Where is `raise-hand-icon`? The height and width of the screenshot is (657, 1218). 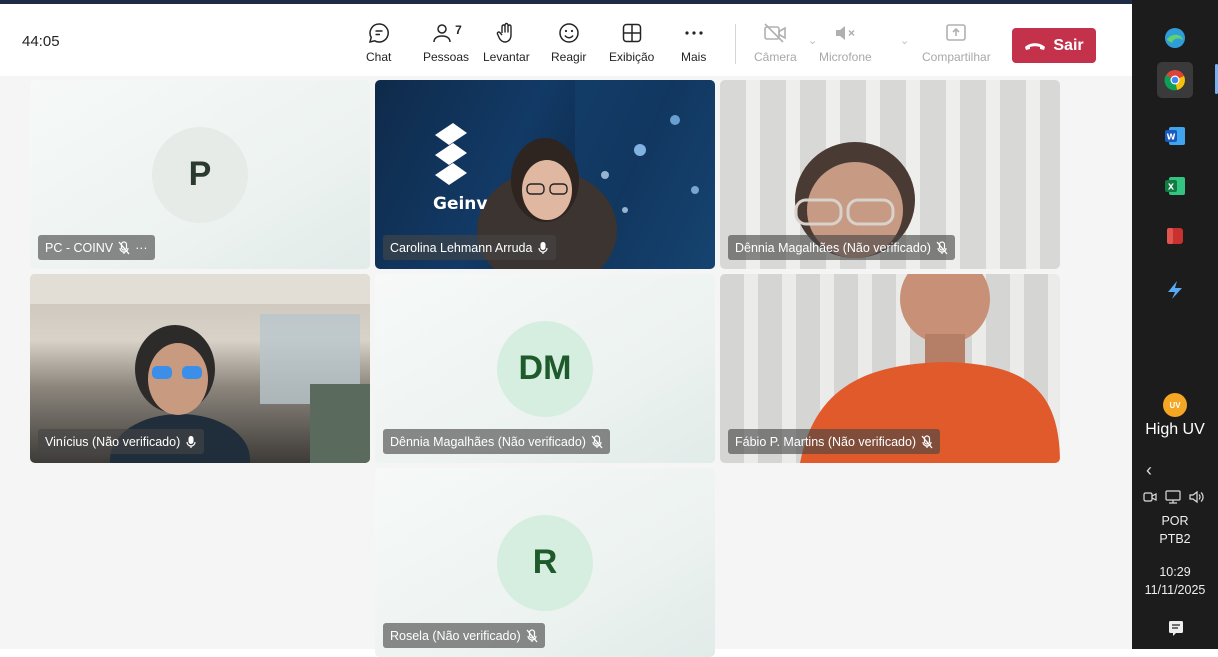 raise-hand-icon is located at coordinates (506, 33).